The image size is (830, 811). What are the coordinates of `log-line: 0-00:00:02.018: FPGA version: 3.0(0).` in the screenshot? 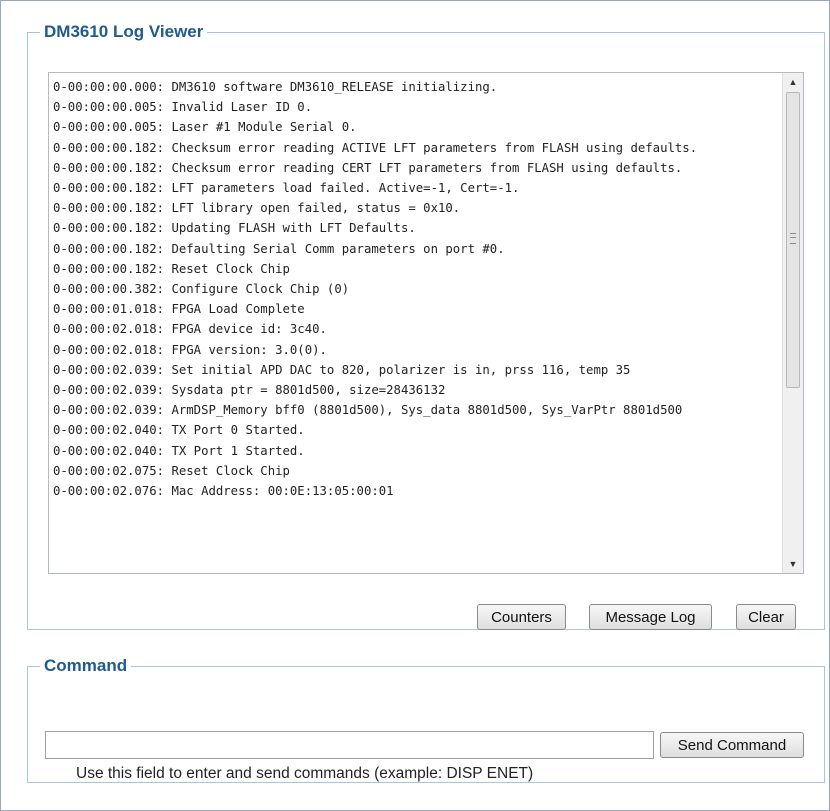 It's located at (190, 349).